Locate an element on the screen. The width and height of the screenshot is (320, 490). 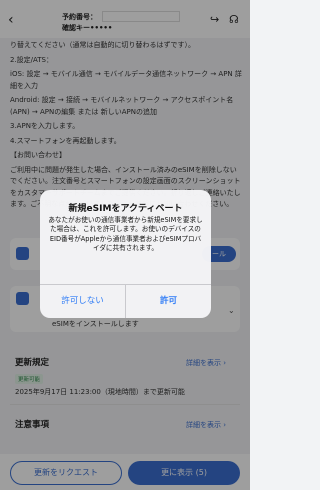
allow-button: 許可 is located at coordinates (168, 301).